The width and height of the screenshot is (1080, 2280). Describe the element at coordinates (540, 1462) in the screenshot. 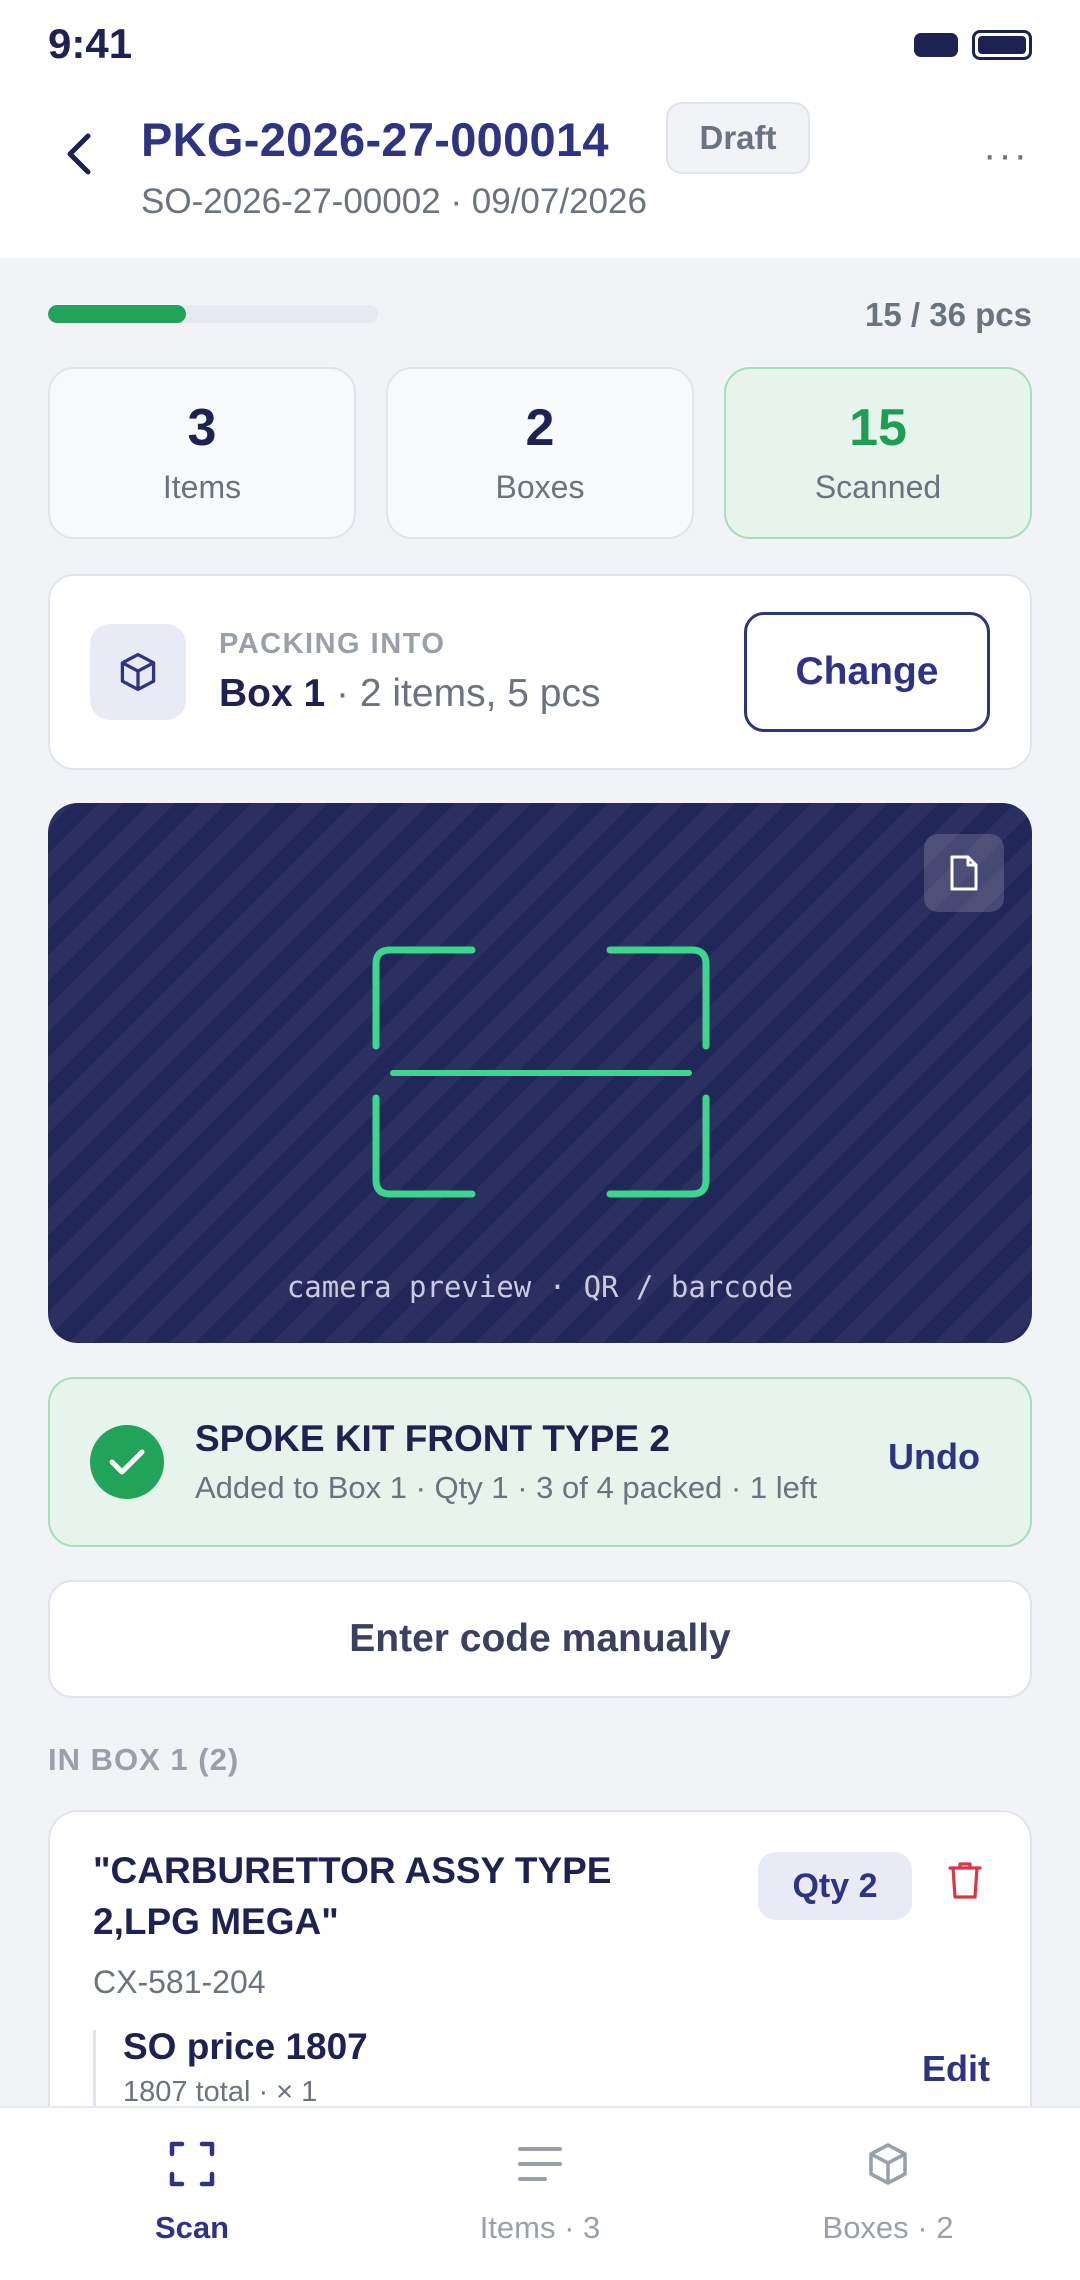

I see `scan-result-banner` at that location.